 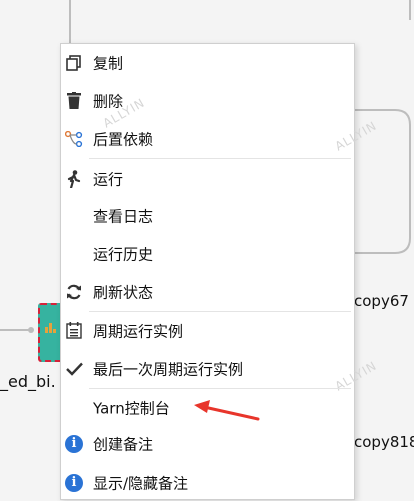 What do you see at coordinates (384, 442) in the screenshot?
I see `node-label-copy818: copy818` at bounding box center [384, 442].